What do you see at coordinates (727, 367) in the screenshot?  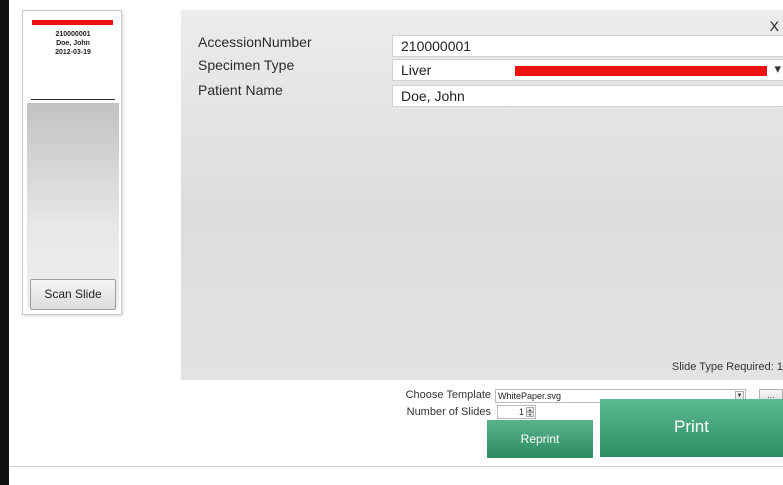 I see `slide-type-required-label: Slide Type Required: 1` at bounding box center [727, 367].